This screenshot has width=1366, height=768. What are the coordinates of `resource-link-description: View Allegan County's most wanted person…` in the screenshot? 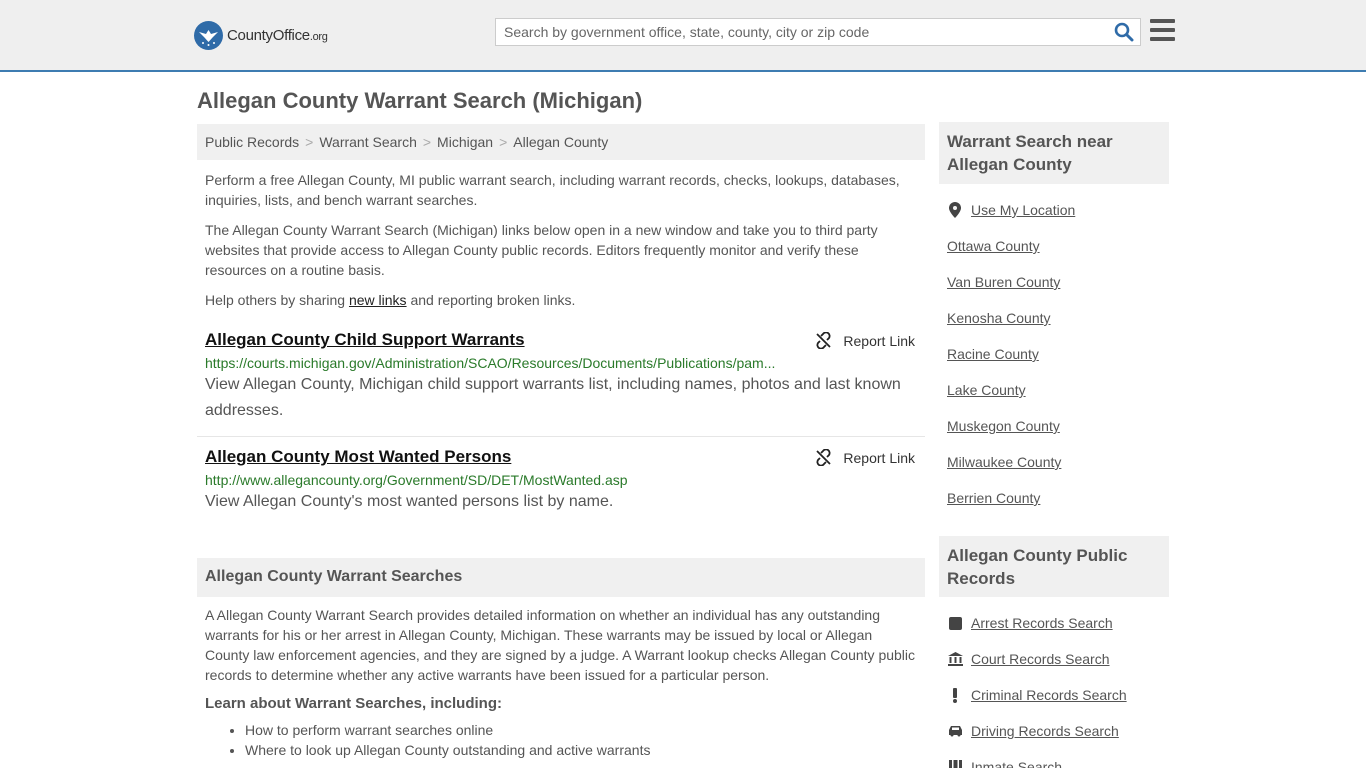 It's located at (409, 501).